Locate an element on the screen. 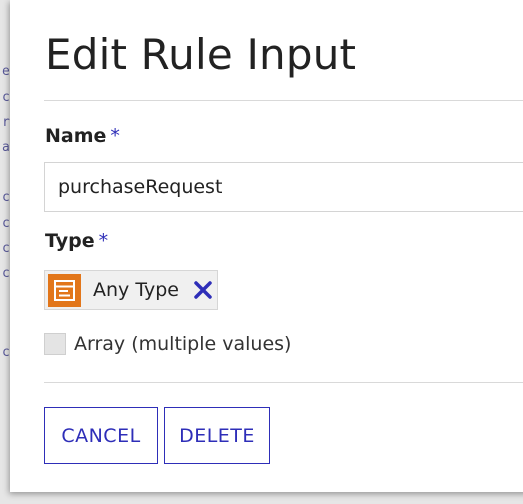 Image resolution: width=523 pixels, height=504 pixels. array-checkbox is located at coordinates (55, 344).